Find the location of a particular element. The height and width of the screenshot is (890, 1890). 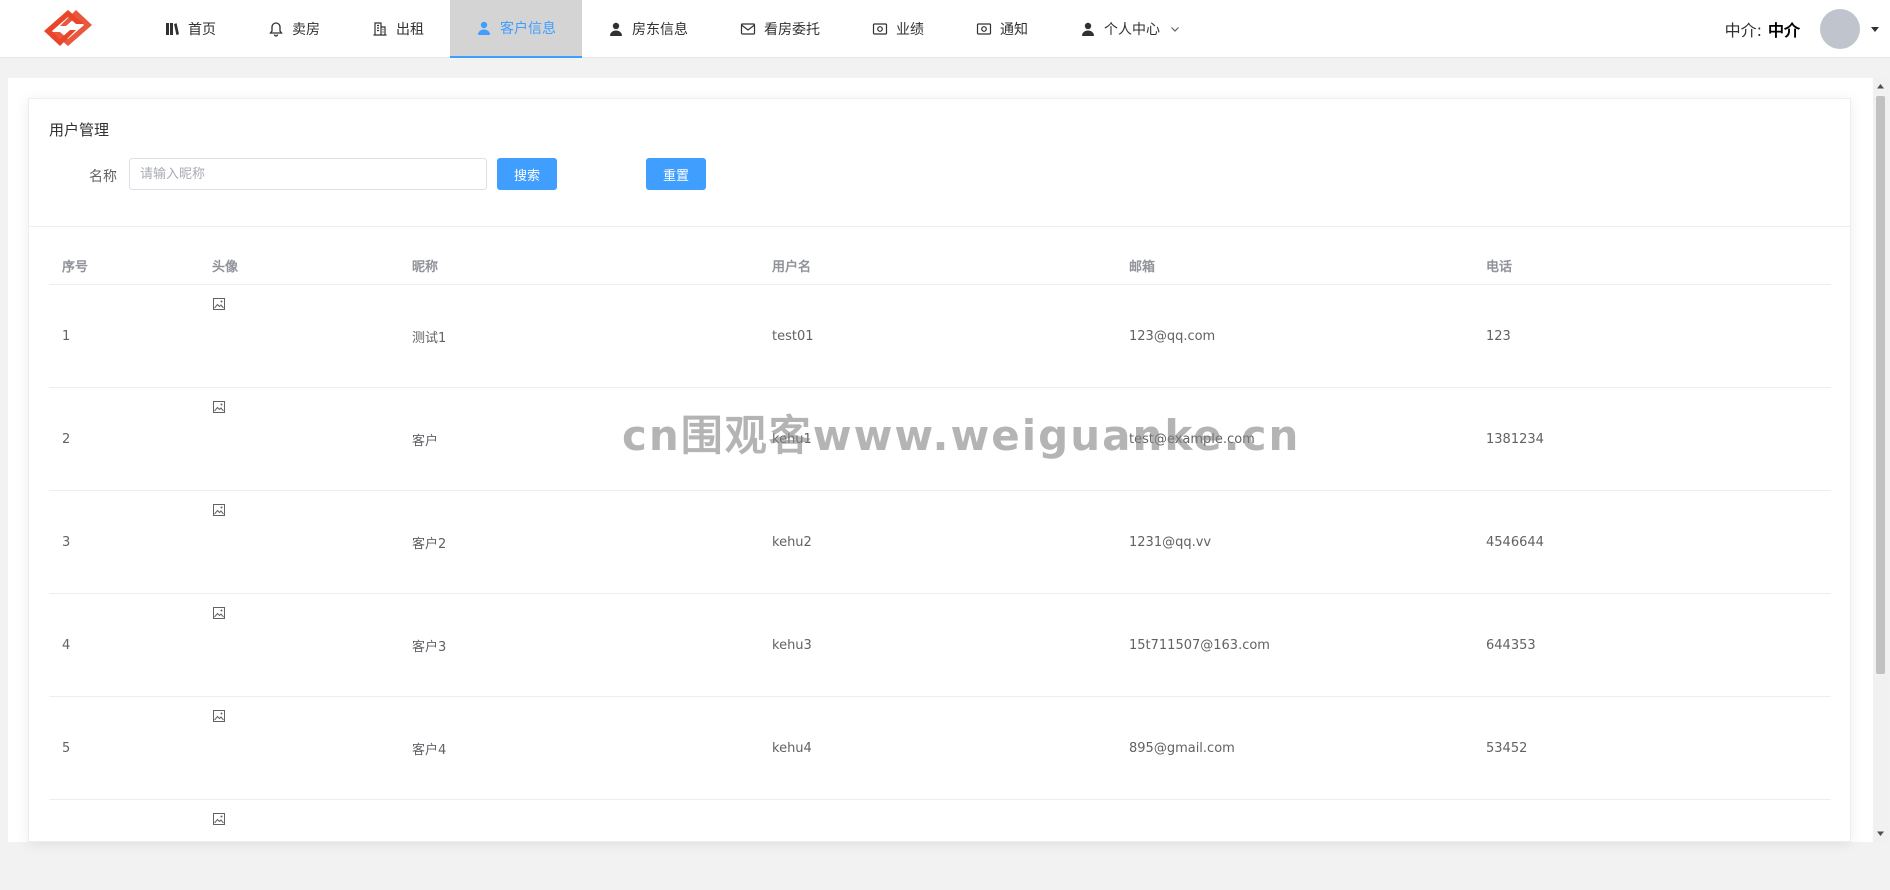

vertical-scrollbar is located at coordinates (1880, 460).